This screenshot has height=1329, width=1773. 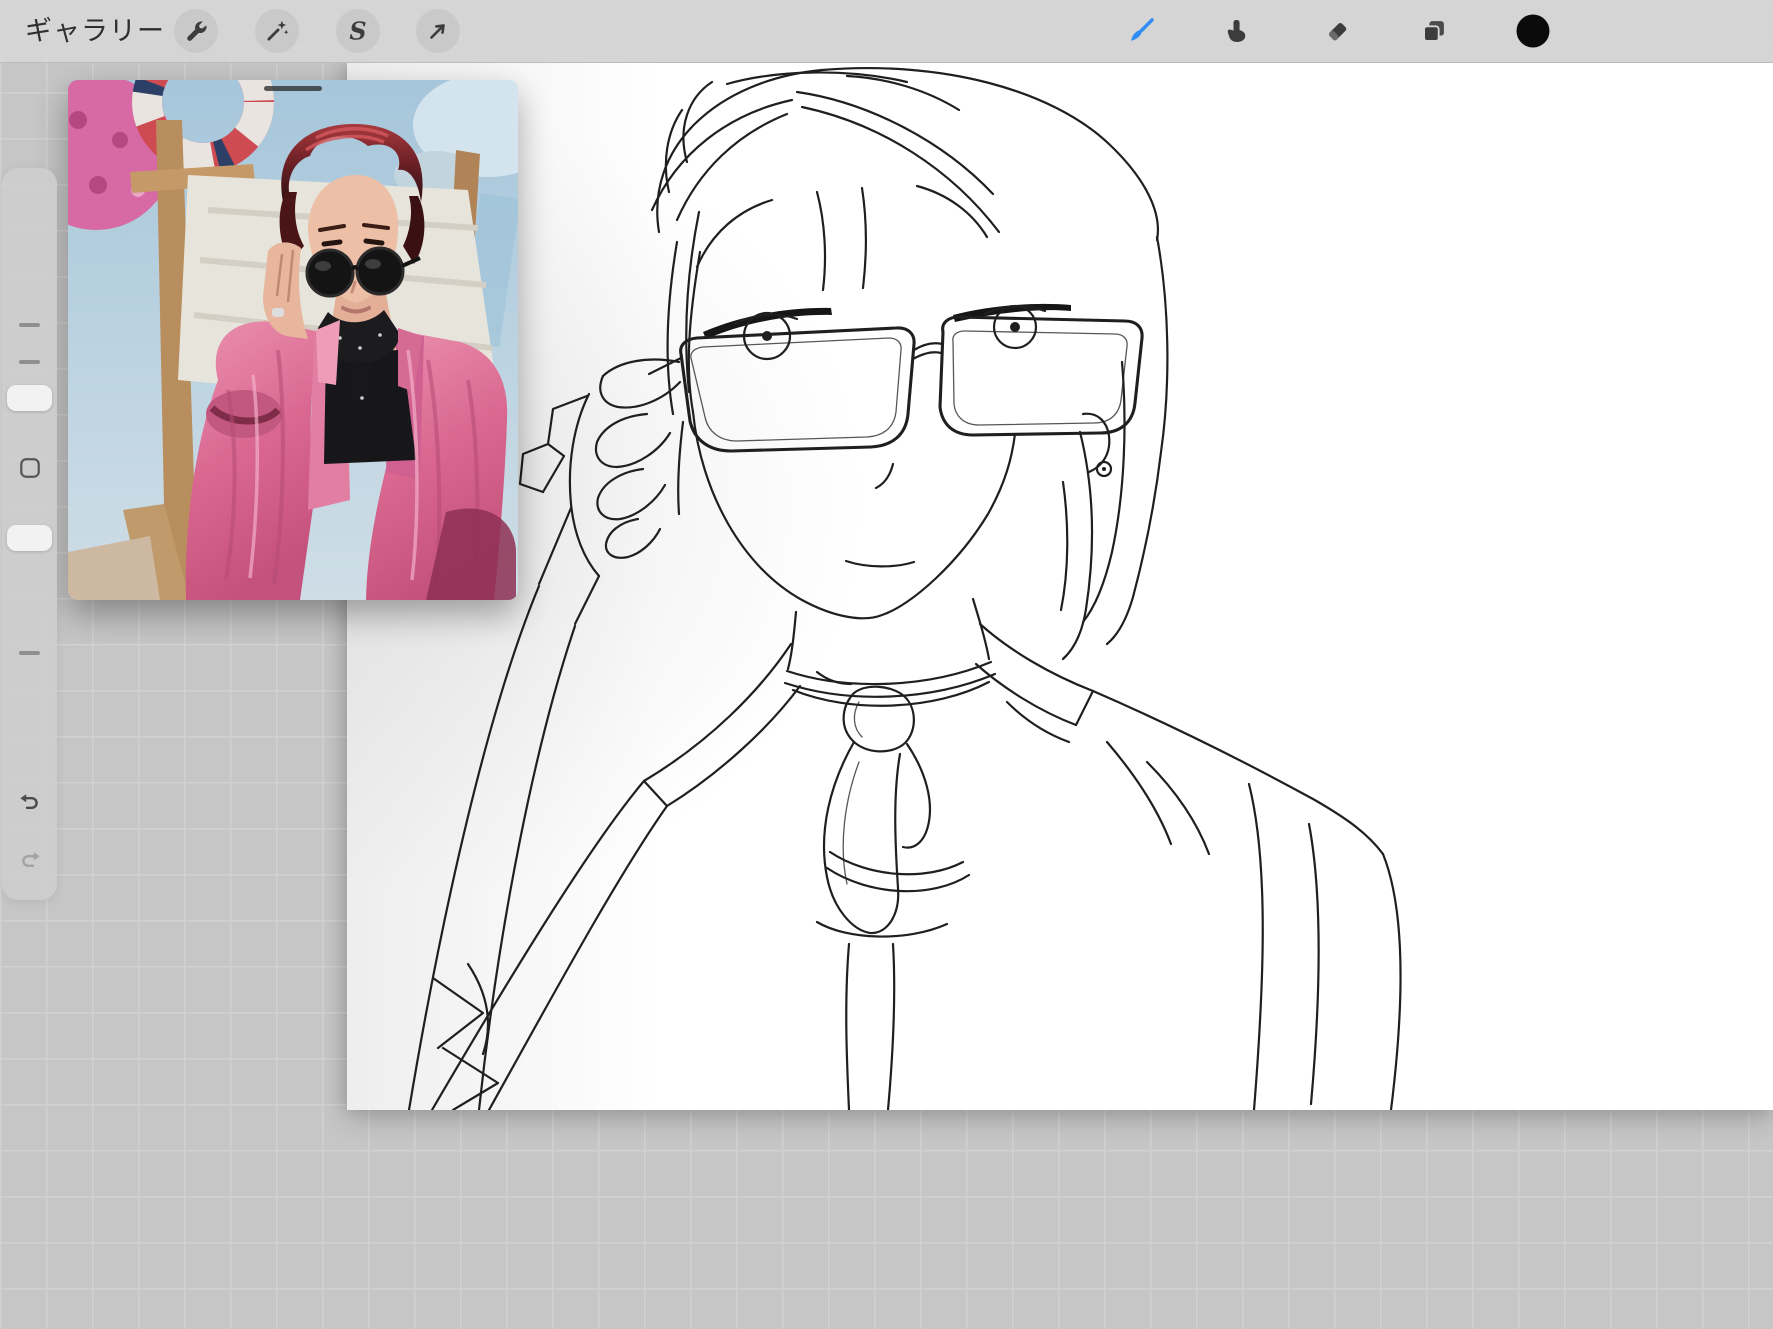 I want to click on layers-icon, so click(x=1433, y=31).